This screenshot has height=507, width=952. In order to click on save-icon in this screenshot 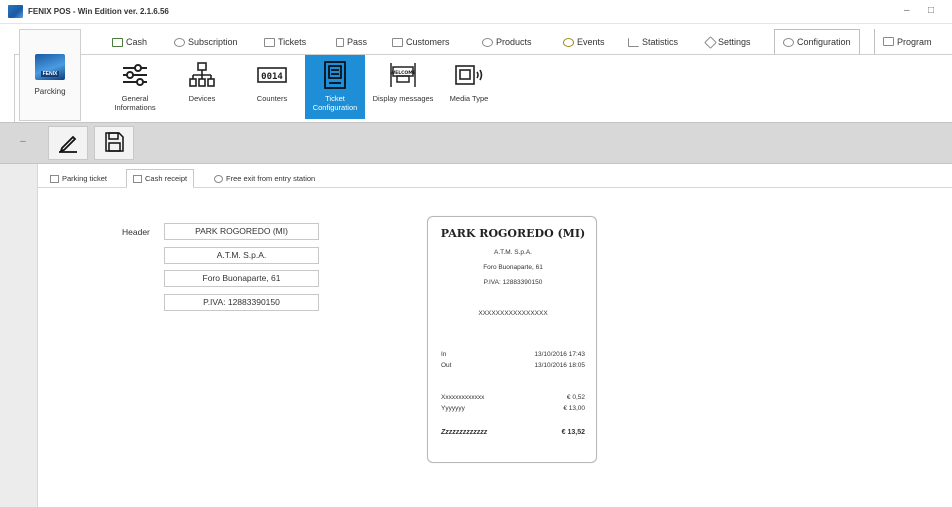, I will do `click(114, 143)`.